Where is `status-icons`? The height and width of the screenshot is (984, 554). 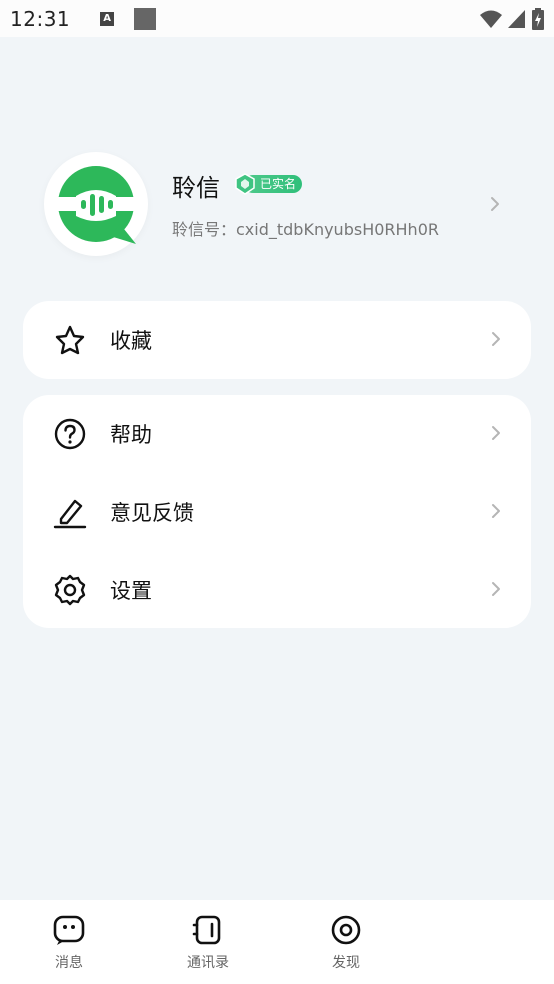 status-icons is located at coordinates (512, 19).